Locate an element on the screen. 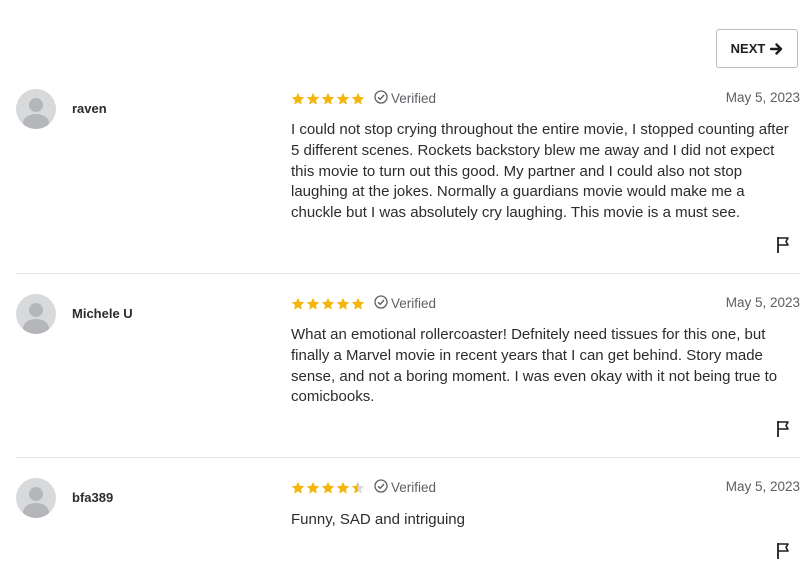  next-label: NEXT is located at coordinates (748, 48).